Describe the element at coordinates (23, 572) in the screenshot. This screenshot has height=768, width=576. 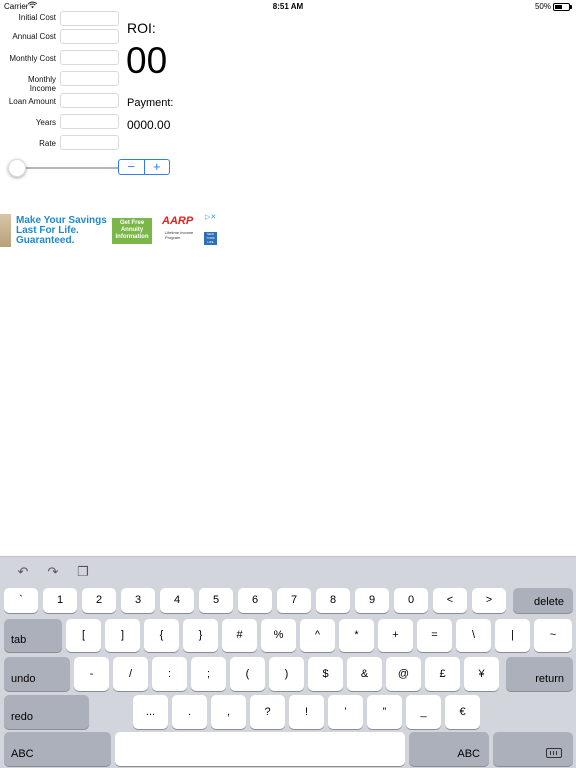
I see `undo-arrow-icon: ↶` at that location.